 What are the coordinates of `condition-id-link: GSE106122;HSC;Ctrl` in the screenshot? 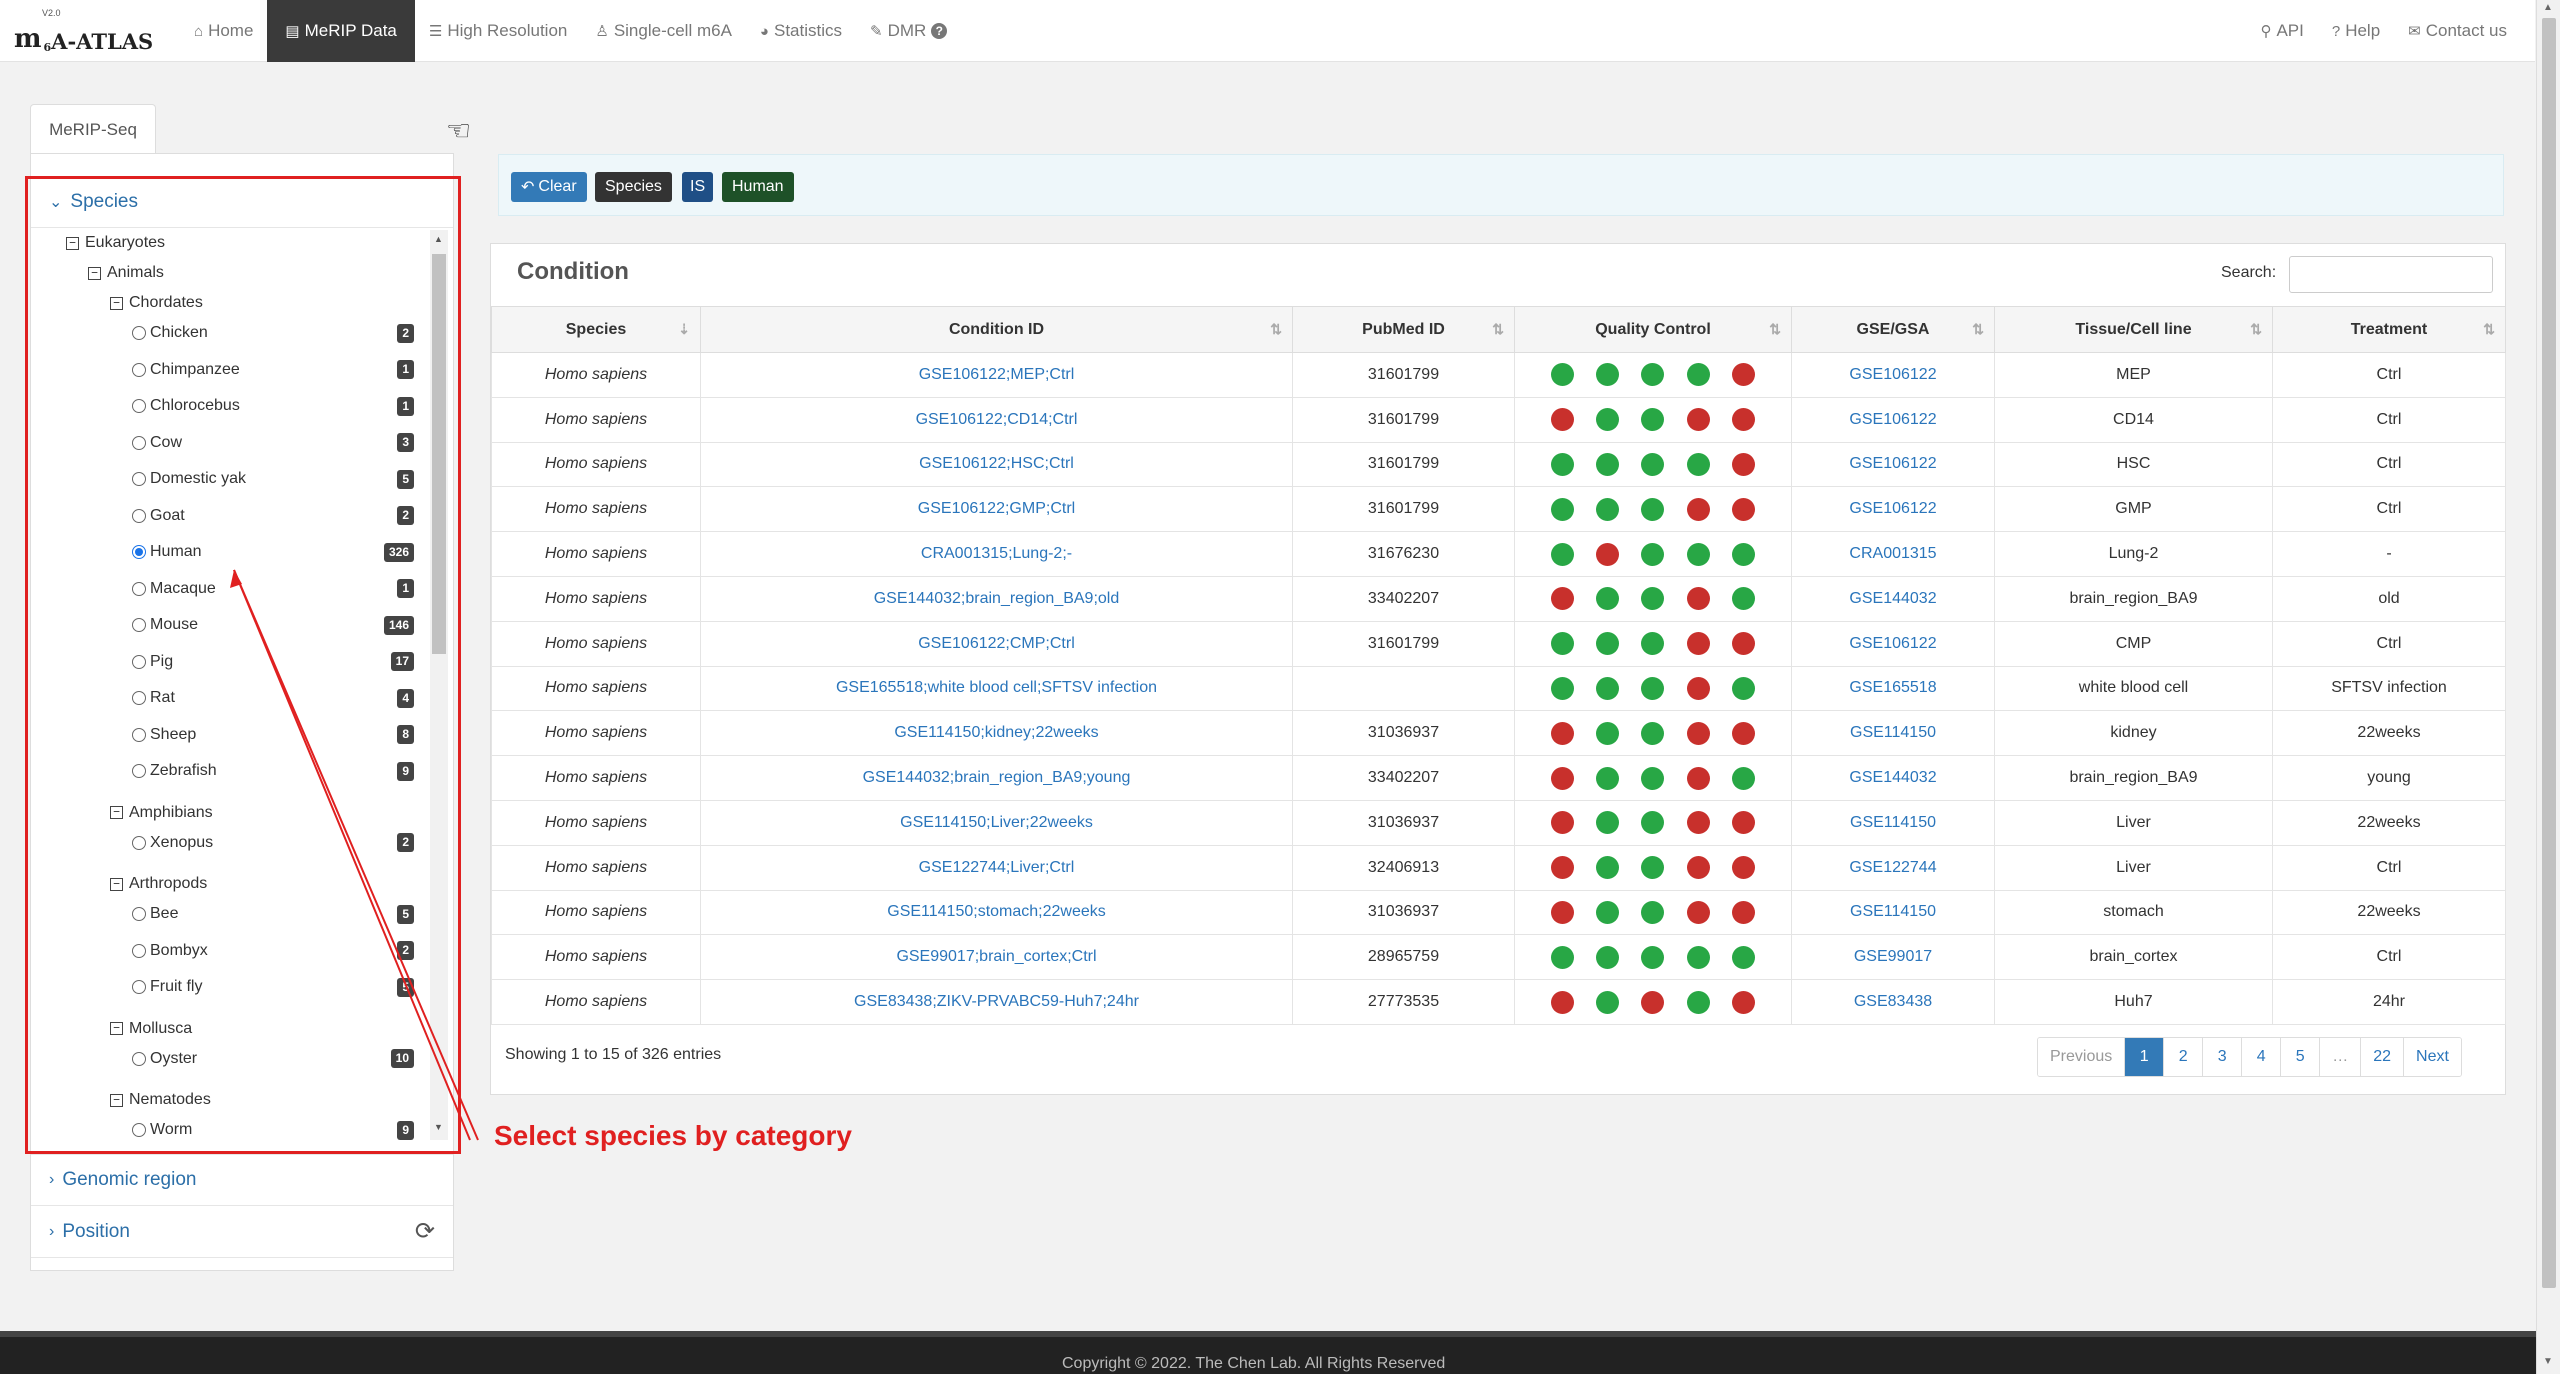 It's located at (996, 463).